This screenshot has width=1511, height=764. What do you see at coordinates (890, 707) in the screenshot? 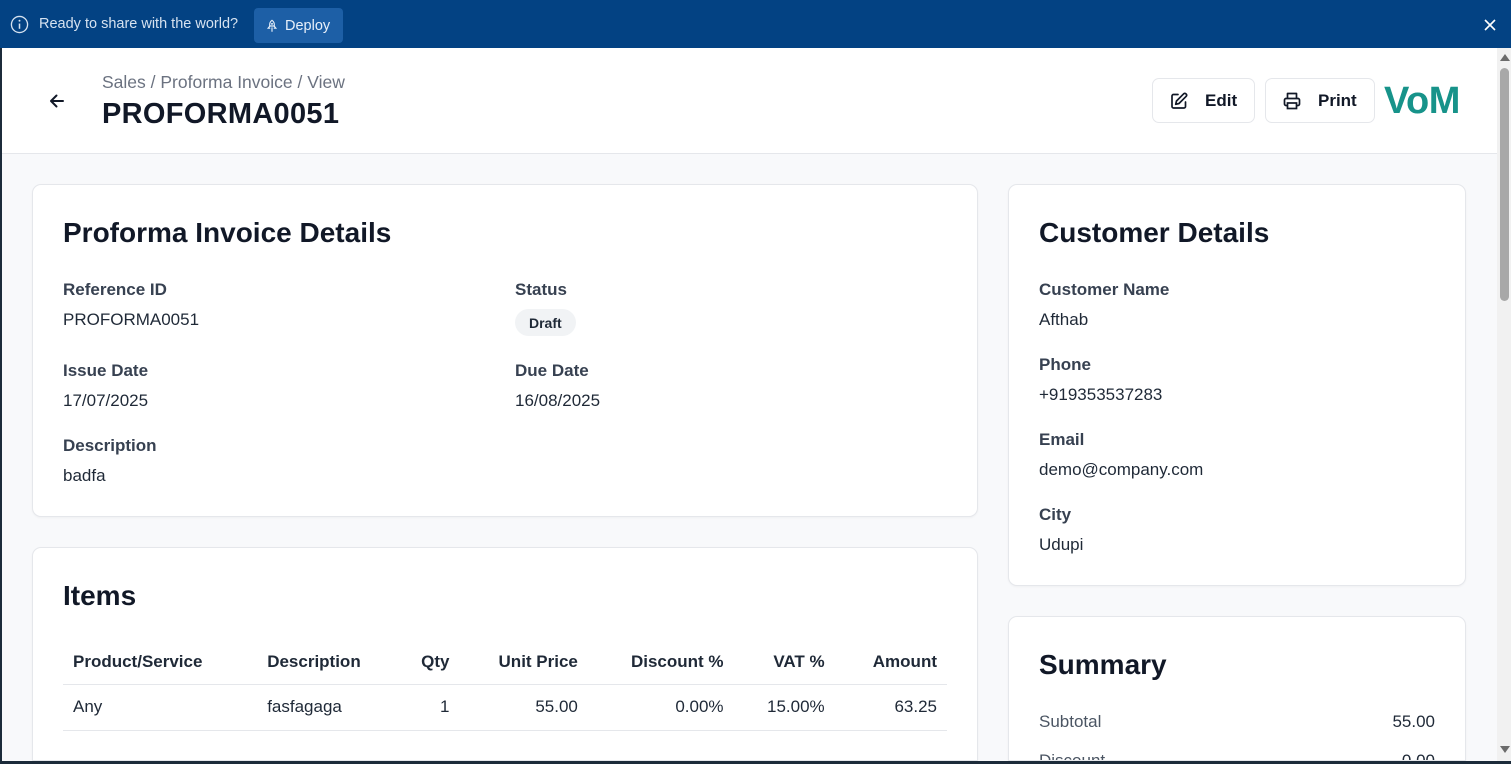
I see `table-cell: 63.25` at bounding box center [890, 707].